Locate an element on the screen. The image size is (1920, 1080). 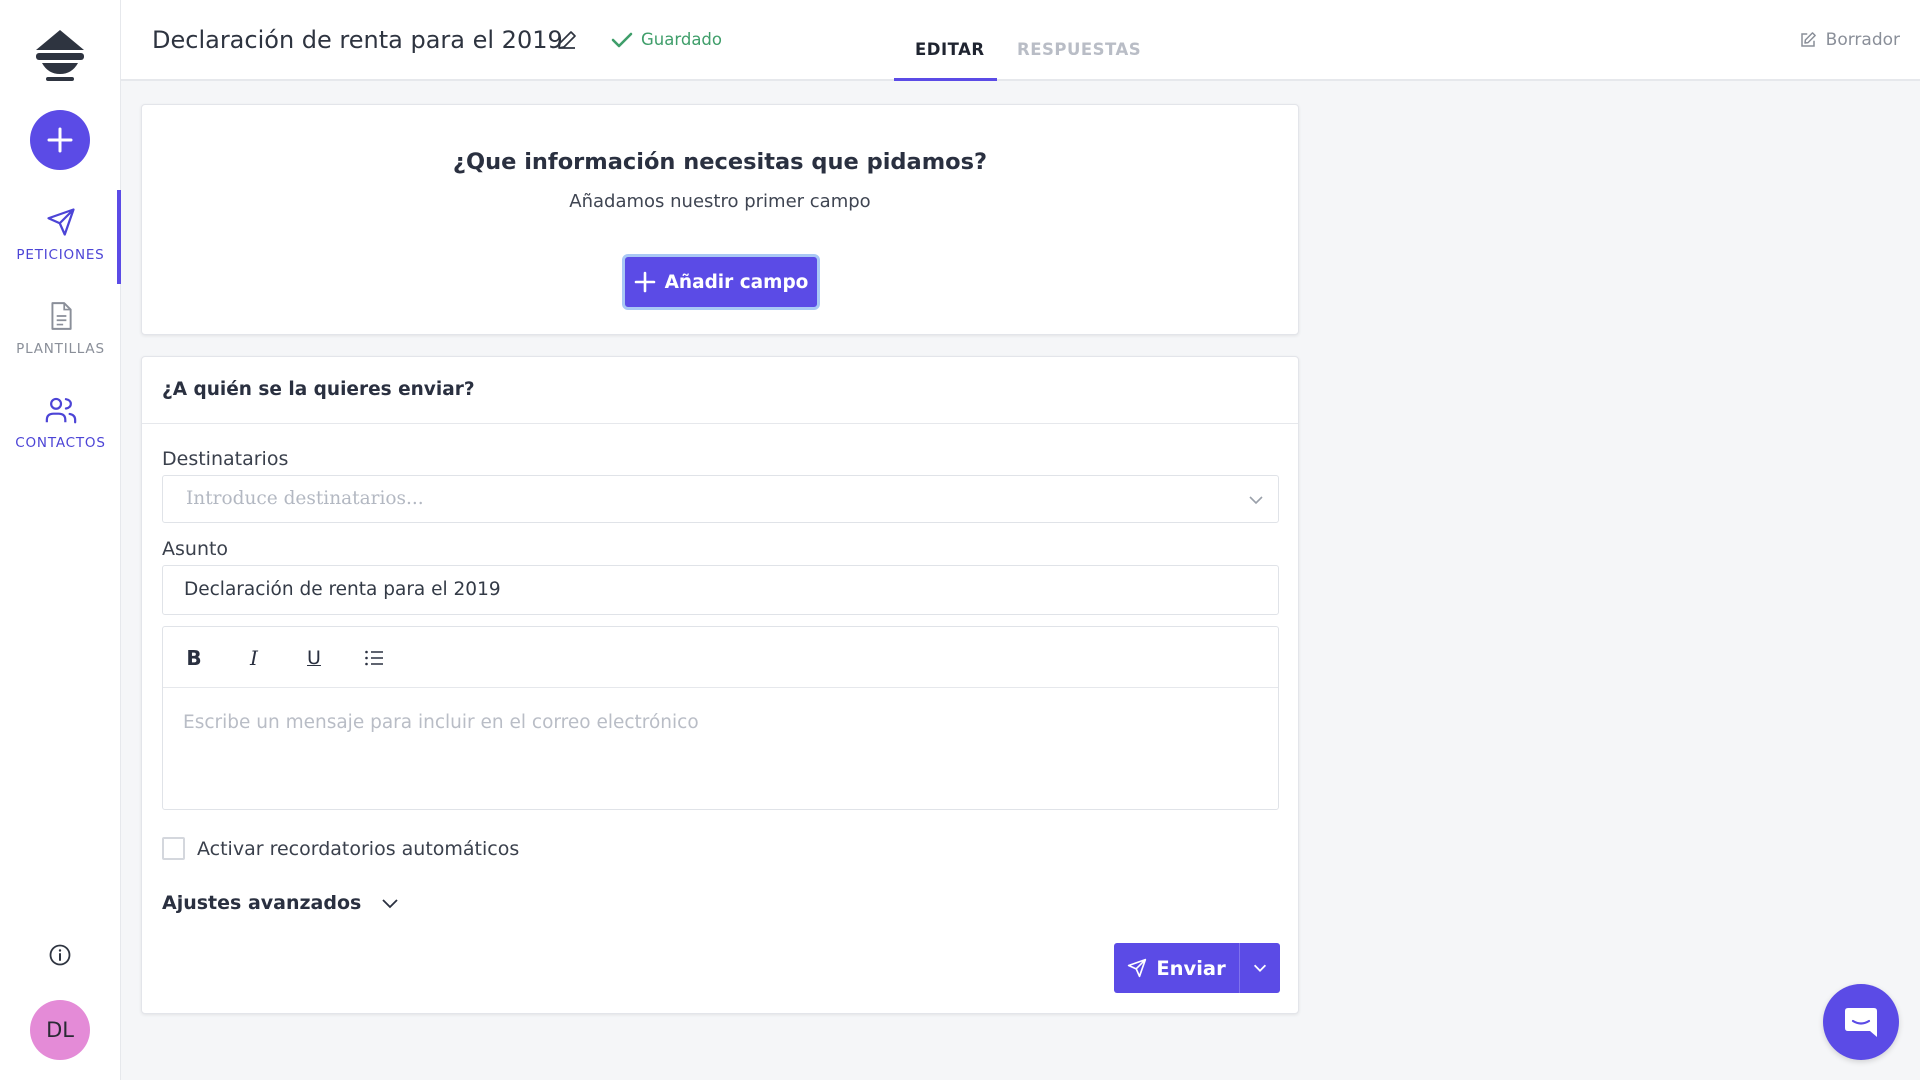
bold-button: B is located at coordinates (194, 658).